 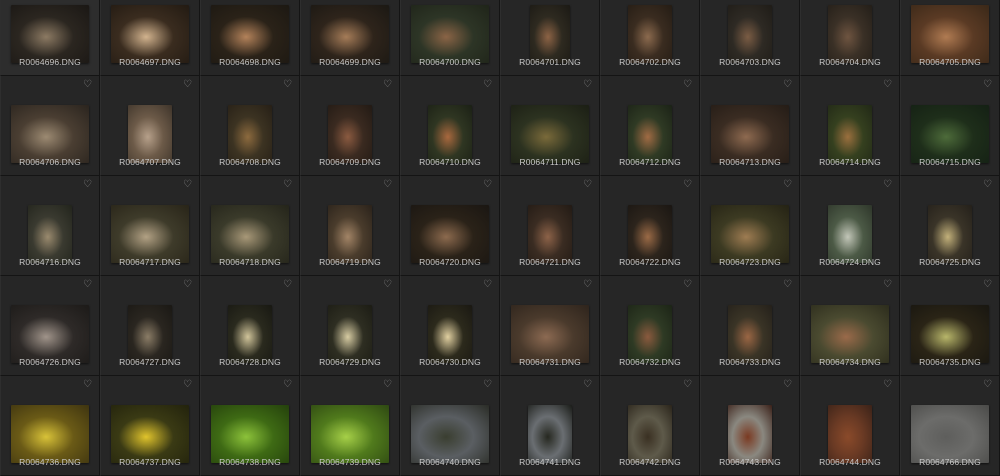 I want to click on photo-cell: ♡ R0064766.DNG, so click(x=950, y=426).